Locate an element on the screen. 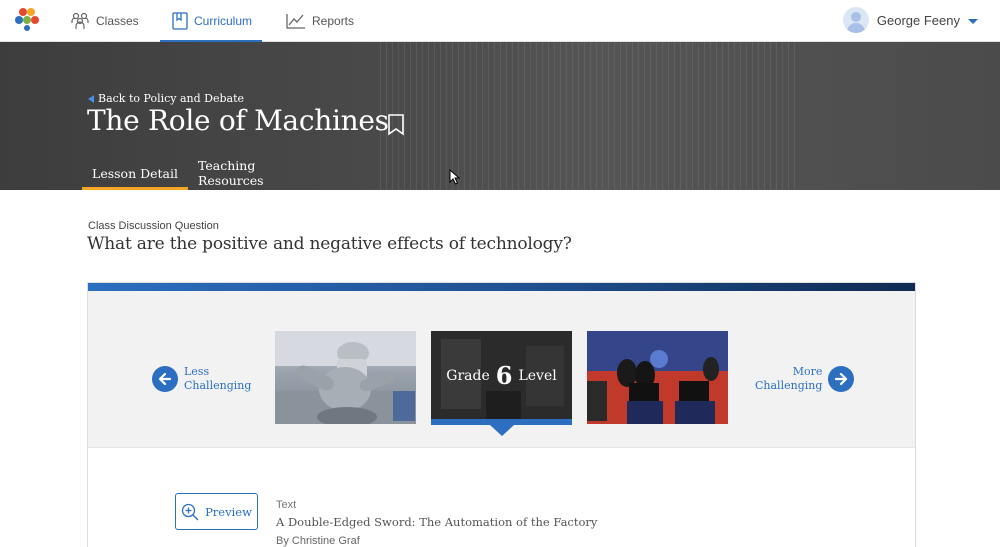 The height and width of the screenshot is (547, 1000). line-chart-icon is located at coordinates (295, 21).